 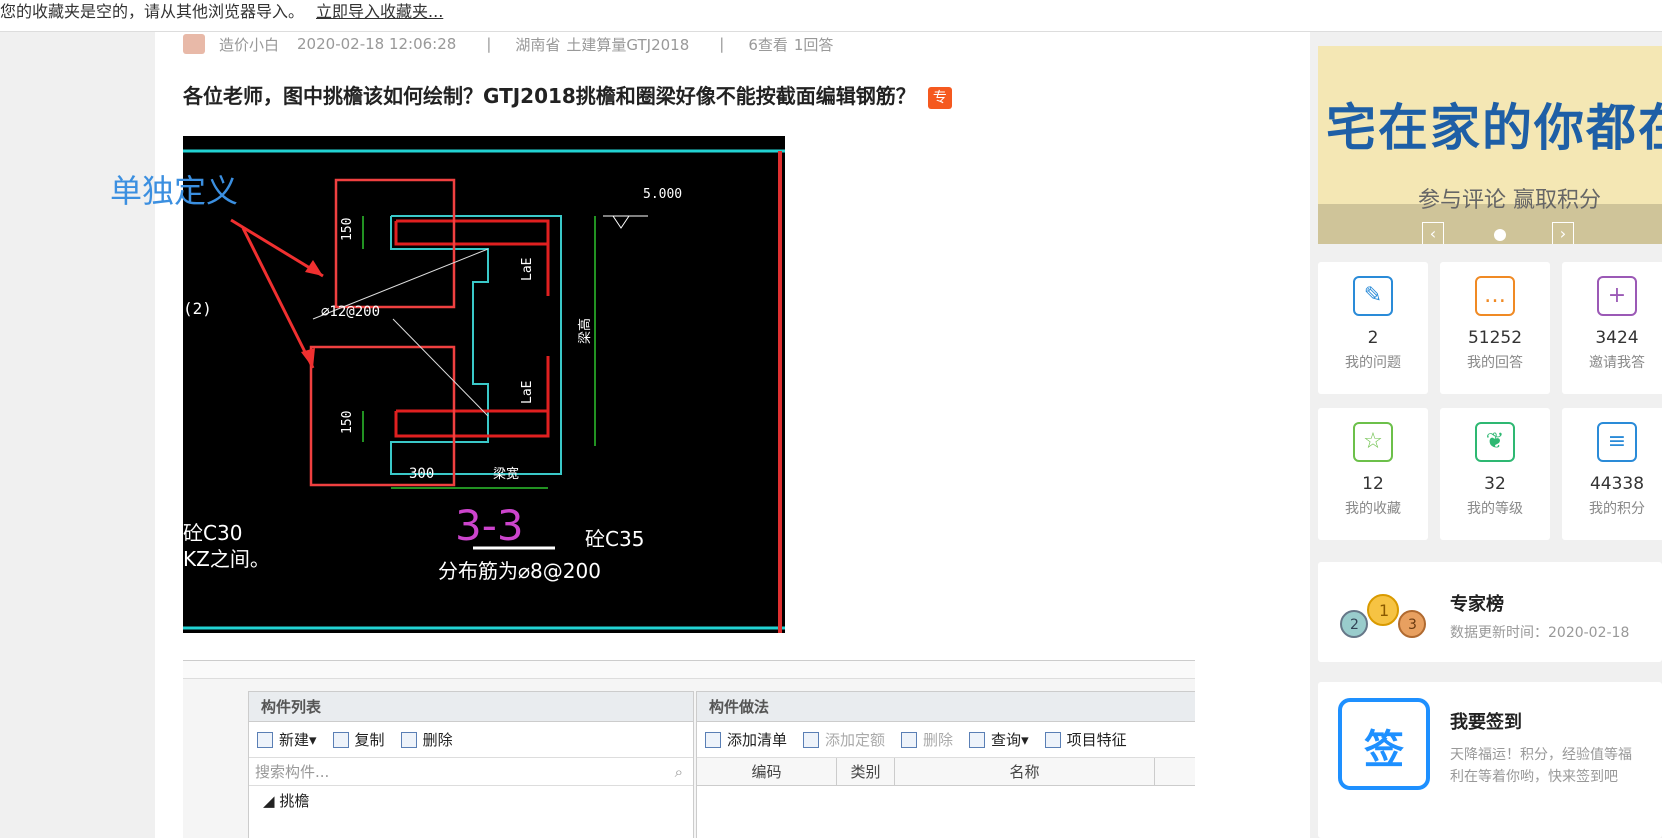 I want to click on stat-label: 我的回答, so click(x=1495, y=363).